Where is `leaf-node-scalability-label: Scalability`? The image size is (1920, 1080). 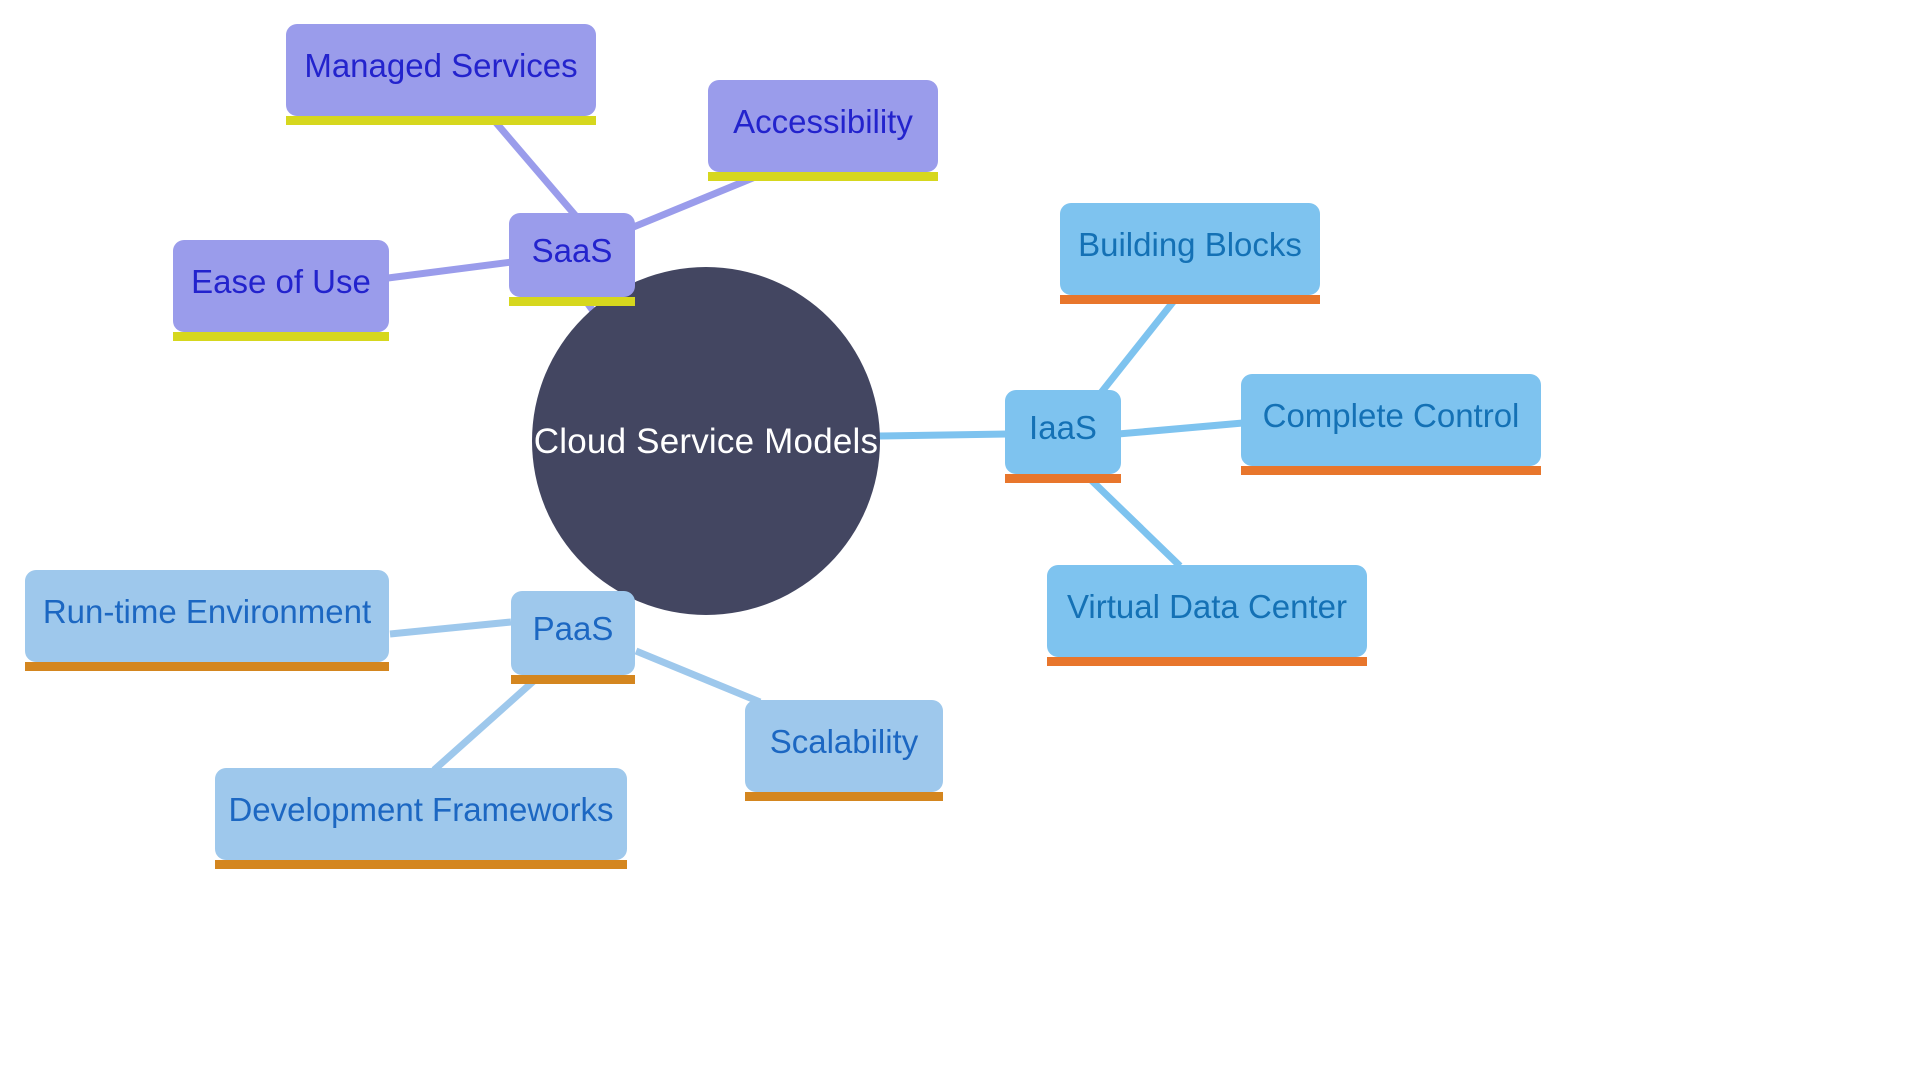 leaf-node-scalability-label: Scalability is located at coordinates (844, 741).